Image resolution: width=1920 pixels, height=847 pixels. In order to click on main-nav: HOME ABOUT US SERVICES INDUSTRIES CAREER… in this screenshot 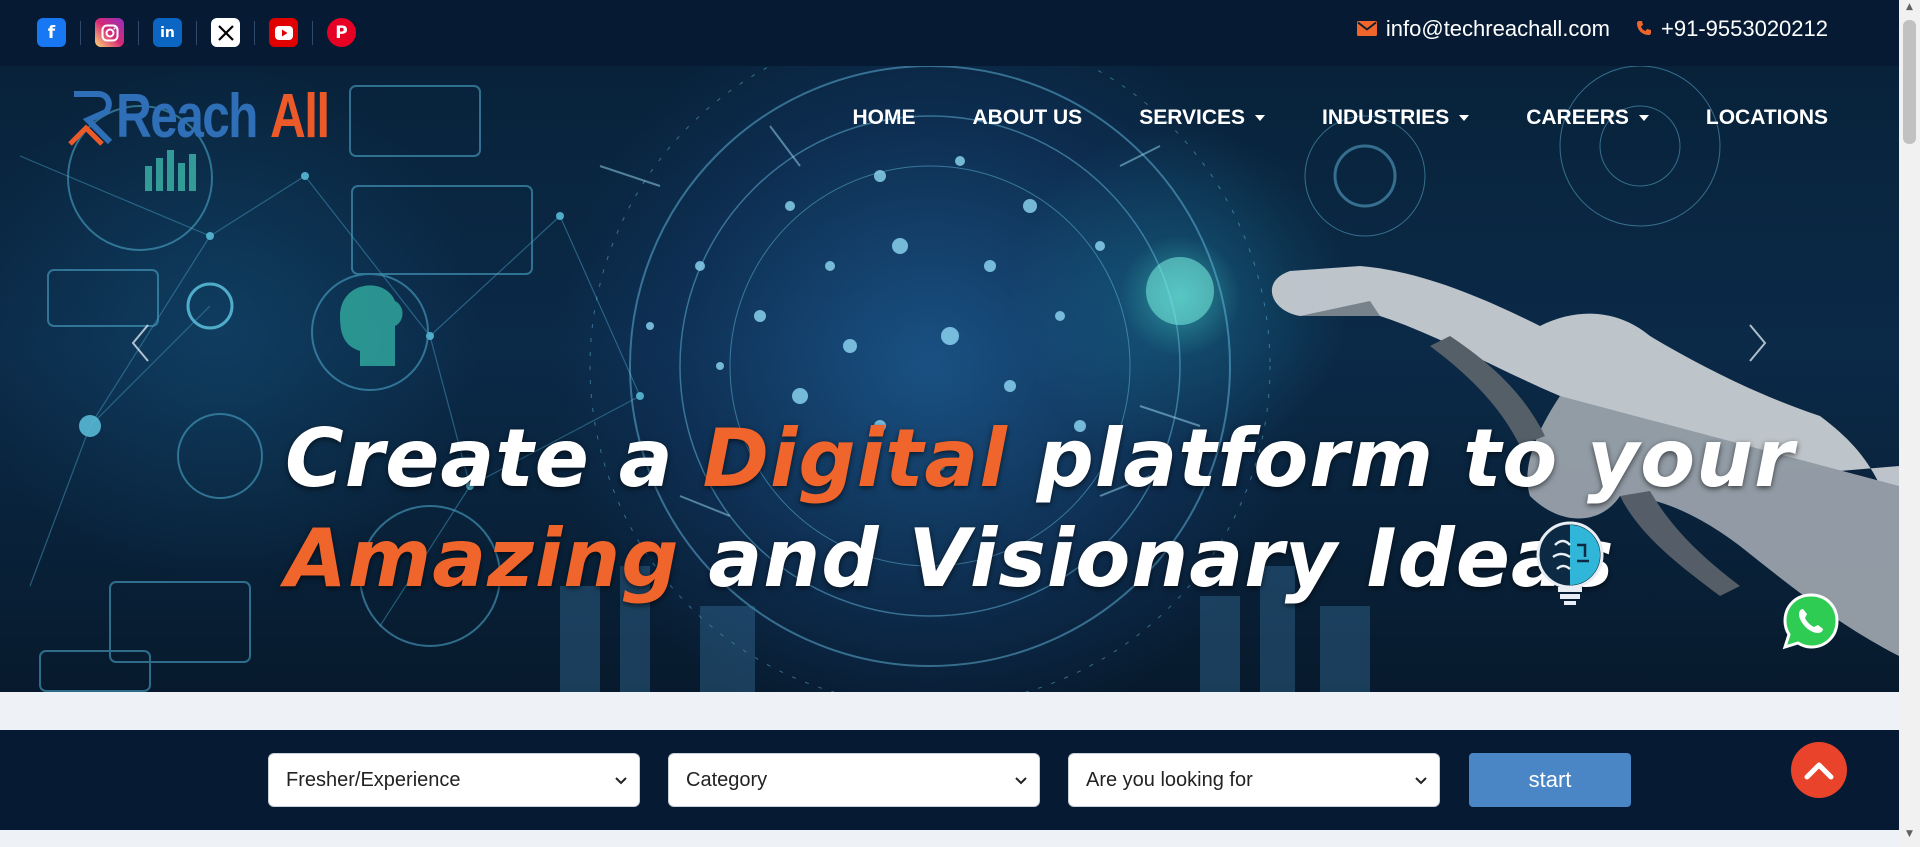, I will do `click(1312, 118)`.